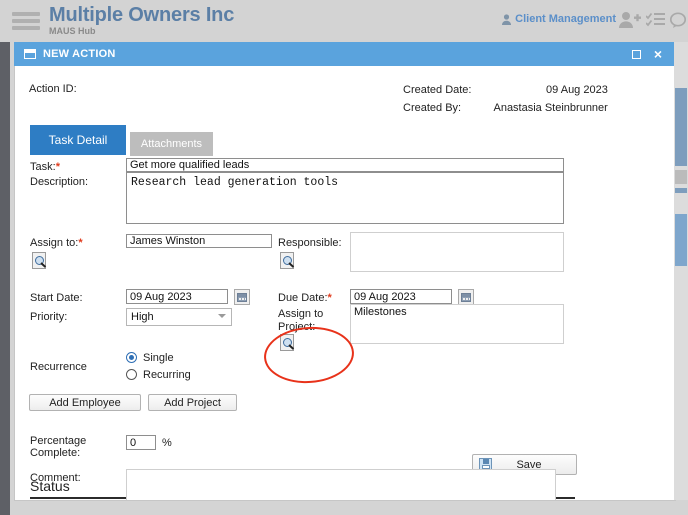 Image resolution: width=688 pixels, height=515 pixels. Describe the element at coordinates (329, 298) in the screenshot. I see `due-date-required-mark: *` at that location.